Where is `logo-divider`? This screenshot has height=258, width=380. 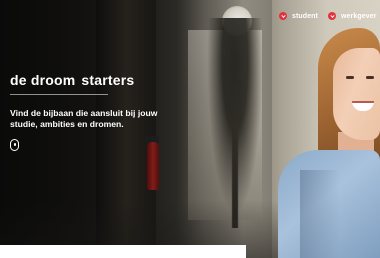
logo-divider is located at coordinates (59, 94).